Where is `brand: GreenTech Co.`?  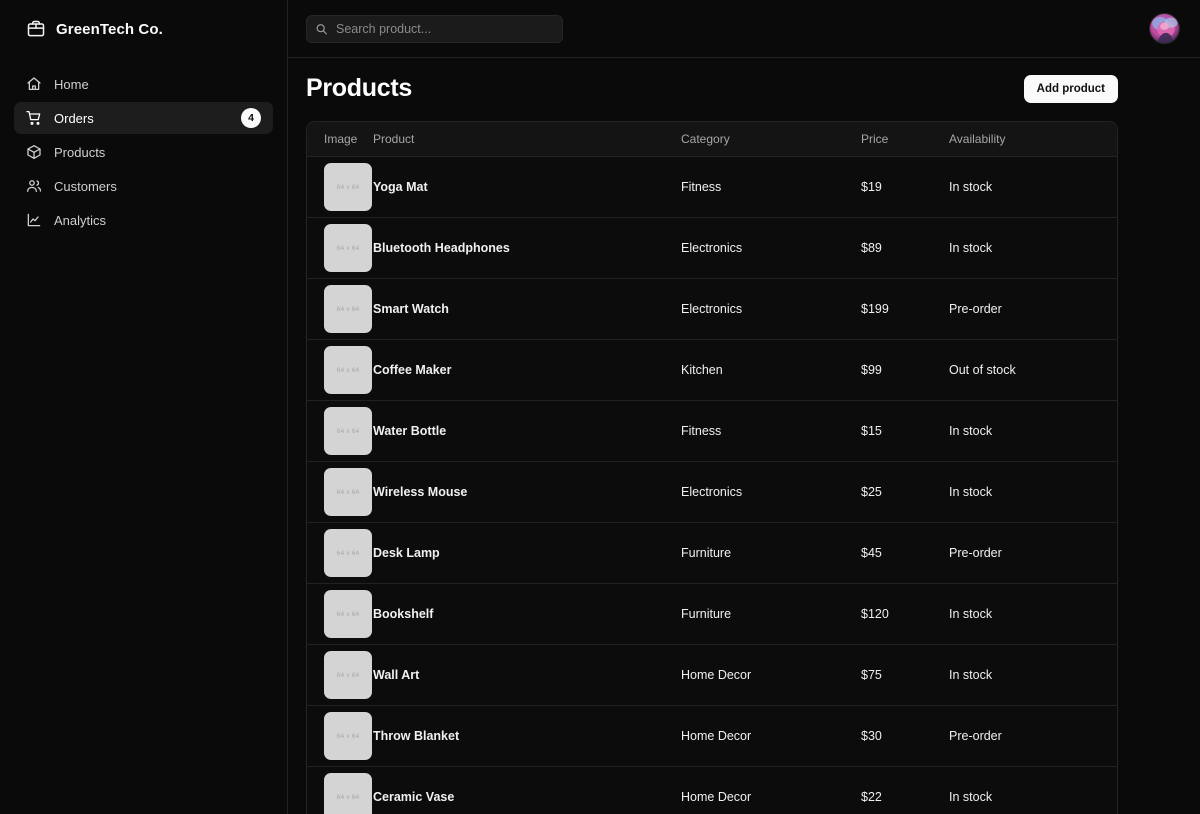
brand: GreenTech Co. is located at coordinates (143, 29).